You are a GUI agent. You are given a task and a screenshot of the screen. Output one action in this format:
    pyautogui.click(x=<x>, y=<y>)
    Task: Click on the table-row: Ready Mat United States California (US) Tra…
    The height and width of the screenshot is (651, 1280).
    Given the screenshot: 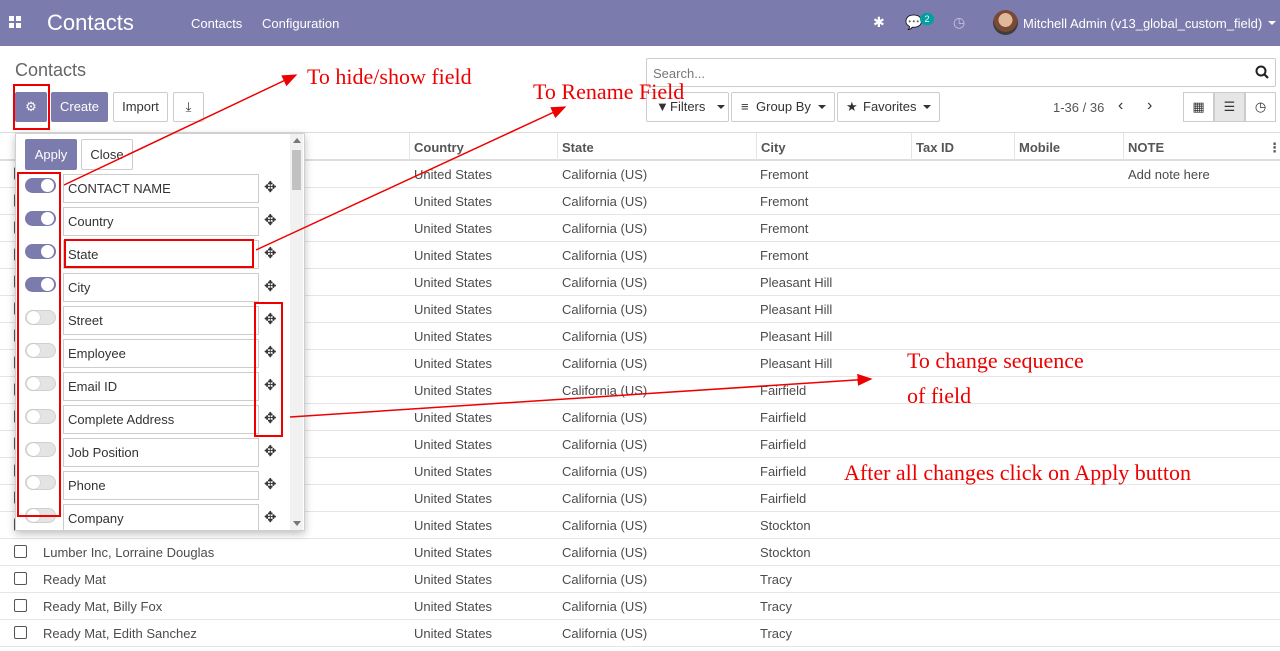 What is the action you would take?
    pyautogui.click(x=640, y=579)
    